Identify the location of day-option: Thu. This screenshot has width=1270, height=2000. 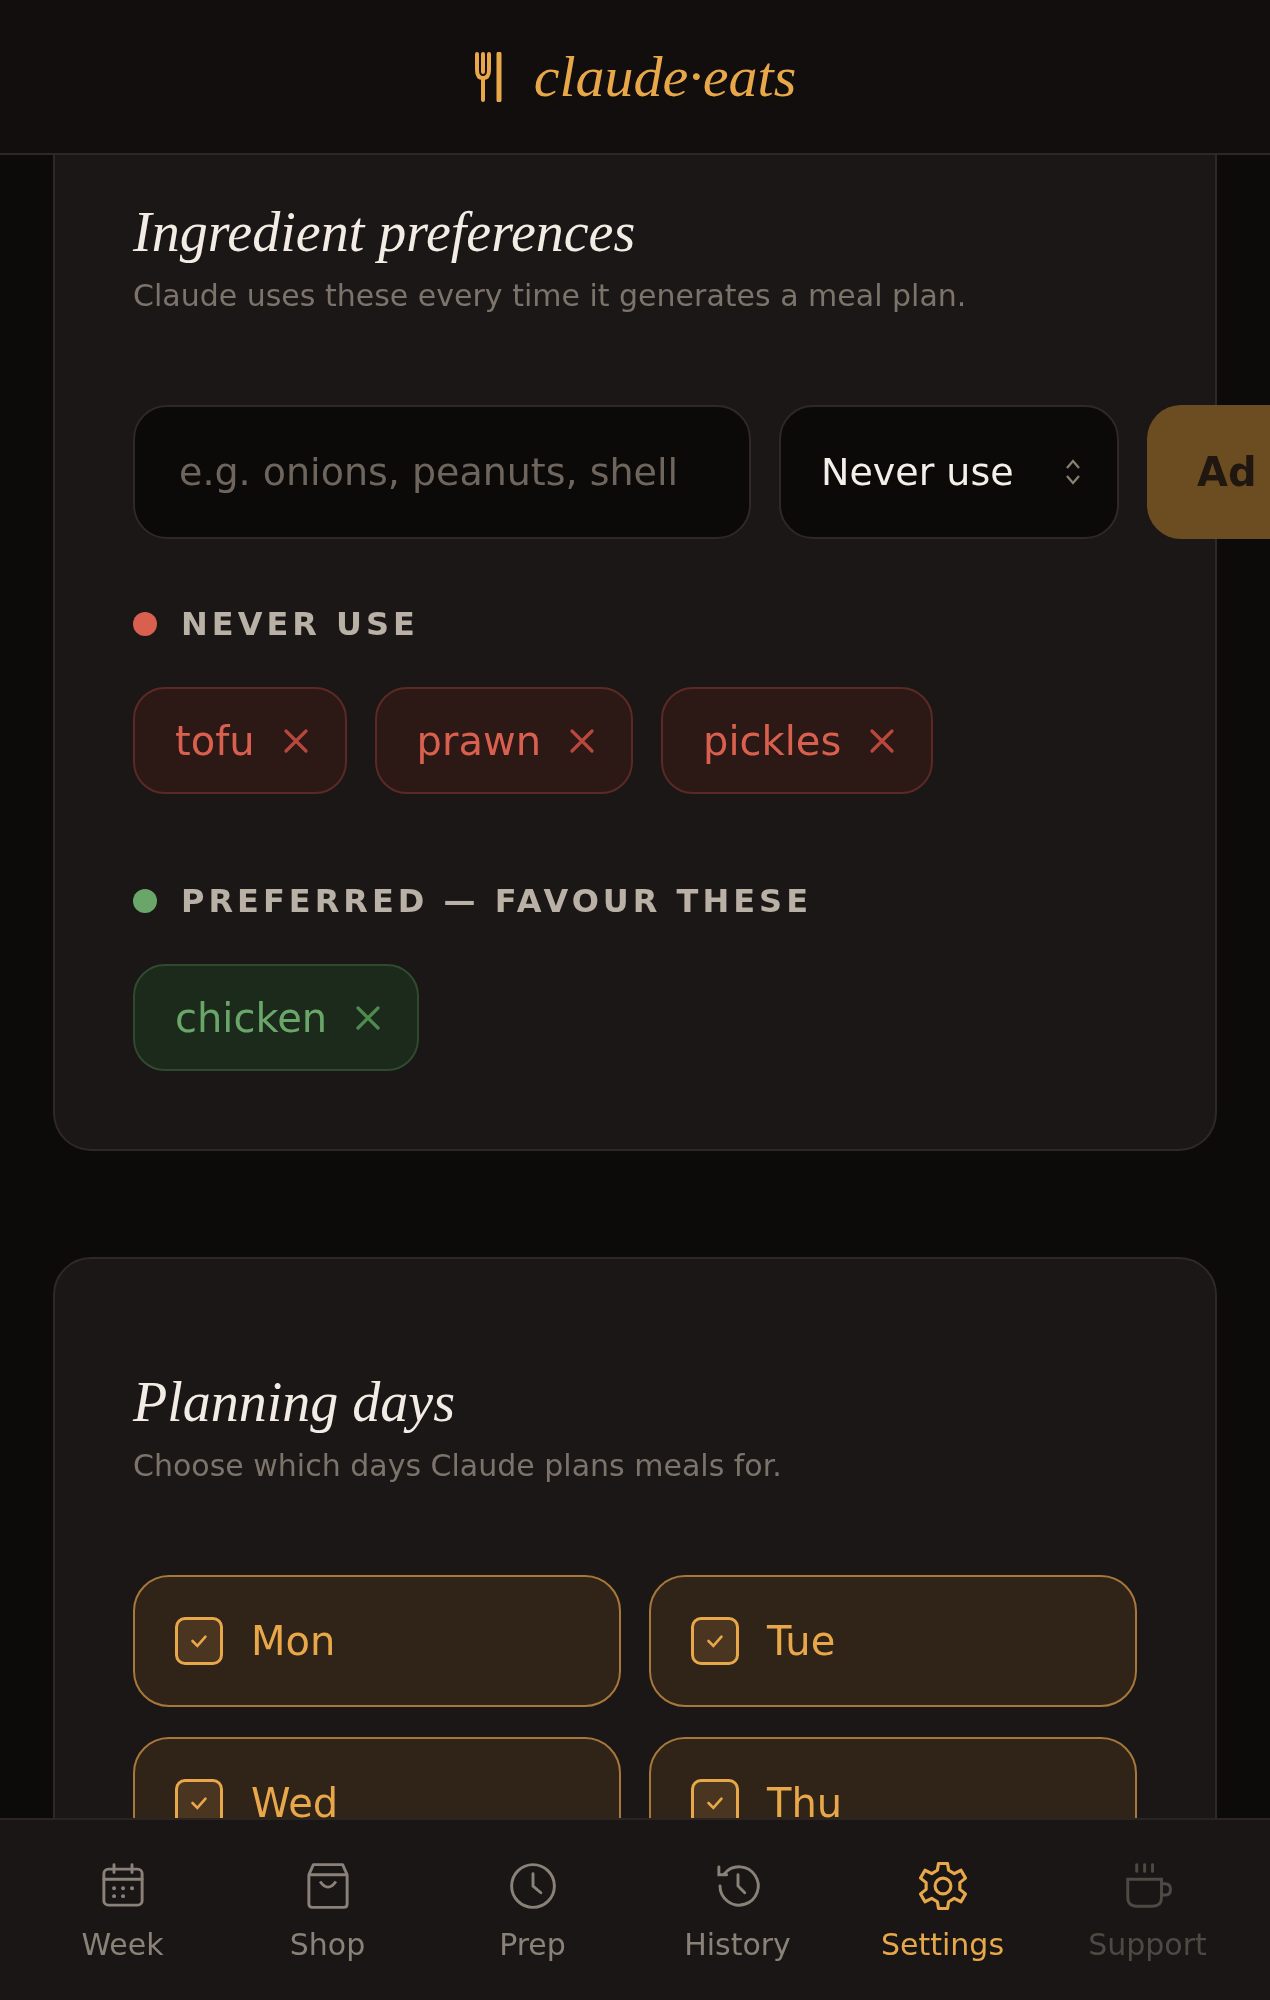
(893, 1777).